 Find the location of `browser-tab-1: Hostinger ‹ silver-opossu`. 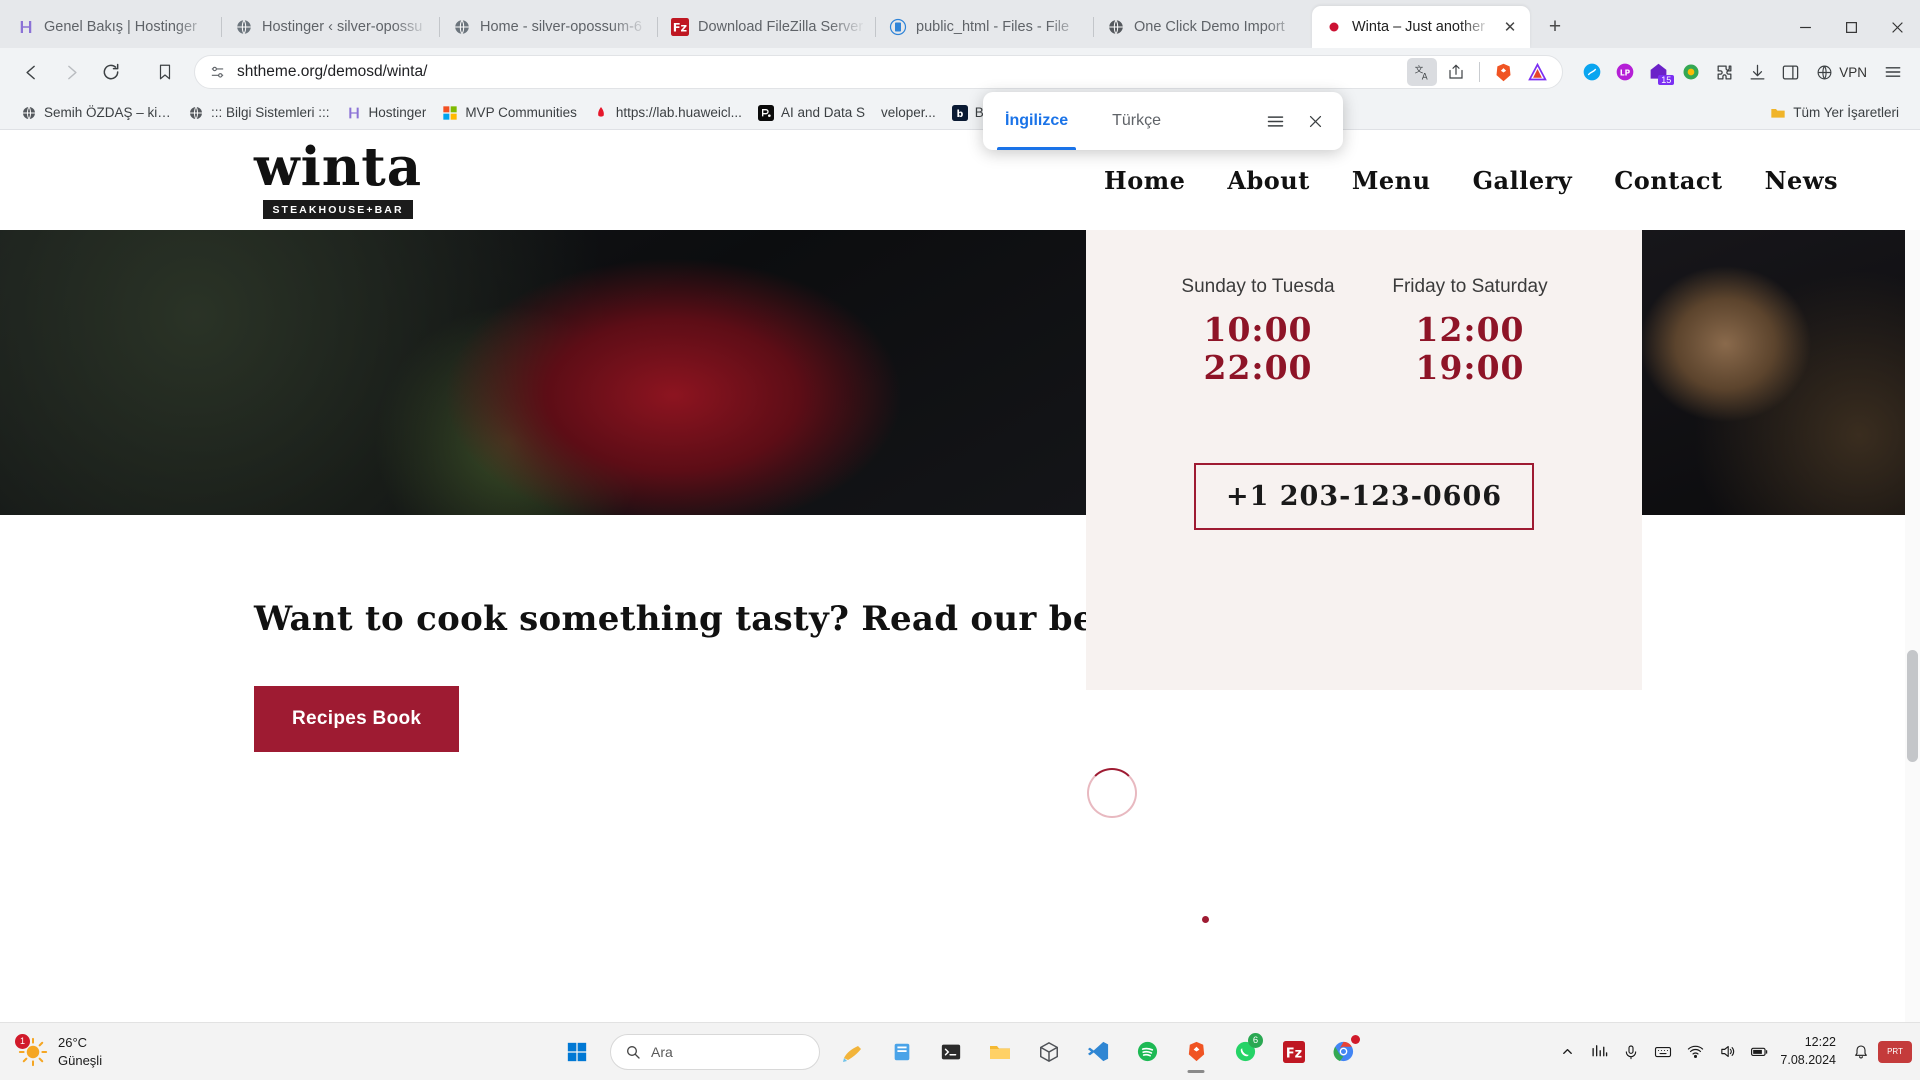

browser-tab-1: Hostinger ‹ silver-opossu is located at coordinates (331, 27).